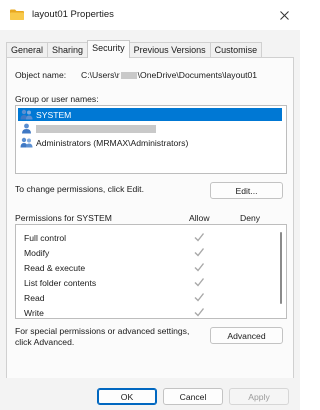 The height and width of the screenshot is (410, 320). I want to click on object-name-label: Object name:, so click(41, 75).